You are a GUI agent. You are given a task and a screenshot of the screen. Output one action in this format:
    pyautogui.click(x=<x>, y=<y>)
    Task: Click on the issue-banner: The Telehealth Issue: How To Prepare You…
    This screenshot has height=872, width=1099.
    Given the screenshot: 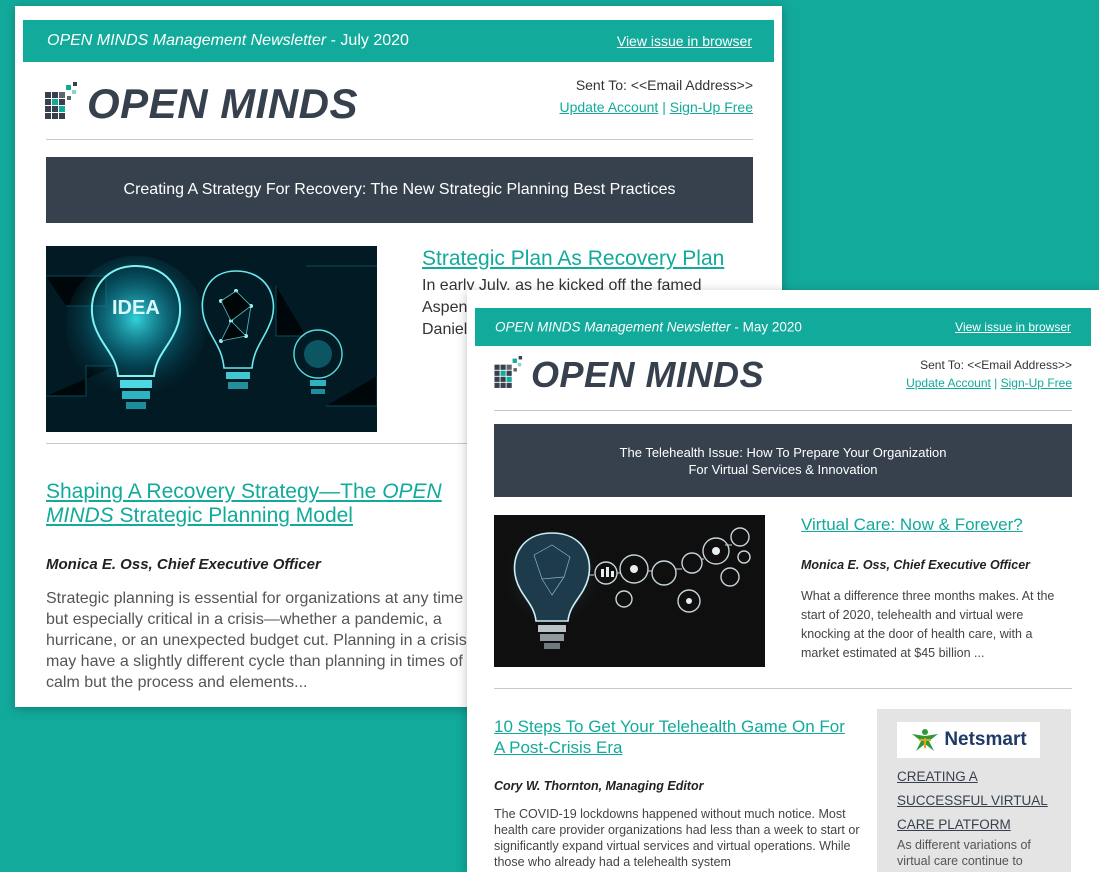 What is the action you would take?
    pyautogui.click(x=783, y=460)
    